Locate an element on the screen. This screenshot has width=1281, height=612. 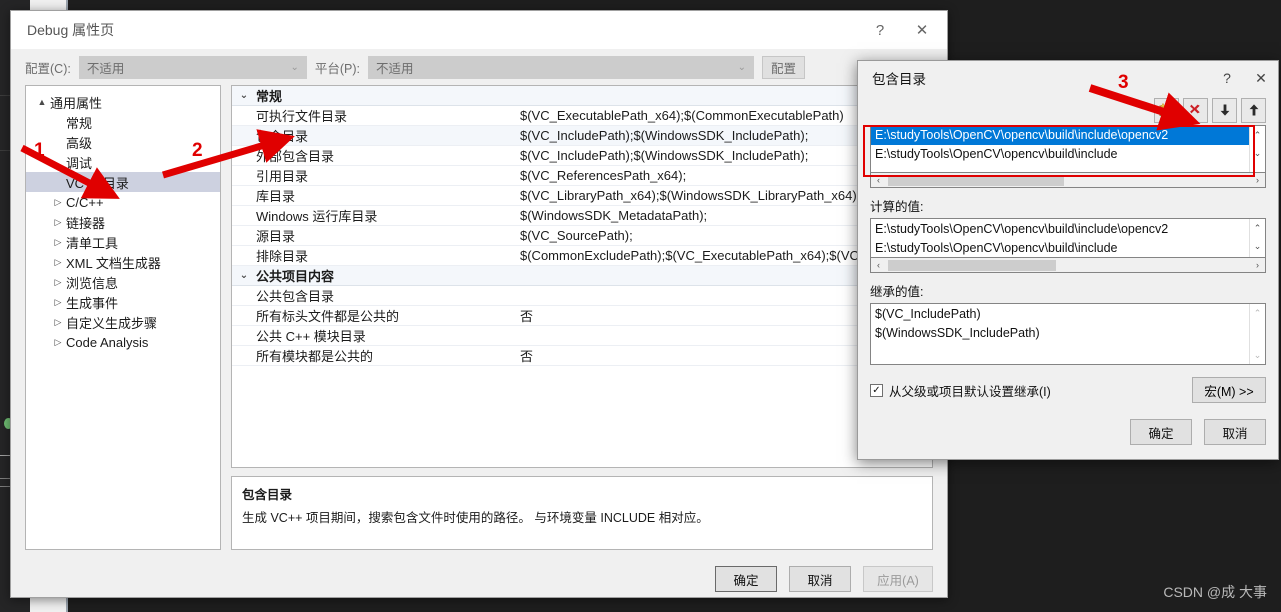
platform-value: 不适用 is located at coordinates (394, 68).